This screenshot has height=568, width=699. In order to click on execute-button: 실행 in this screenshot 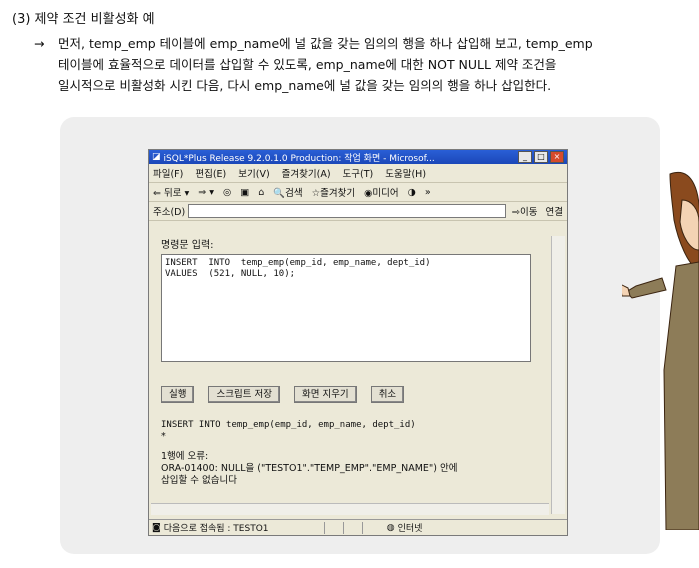, I will do `click(178, 394)`.